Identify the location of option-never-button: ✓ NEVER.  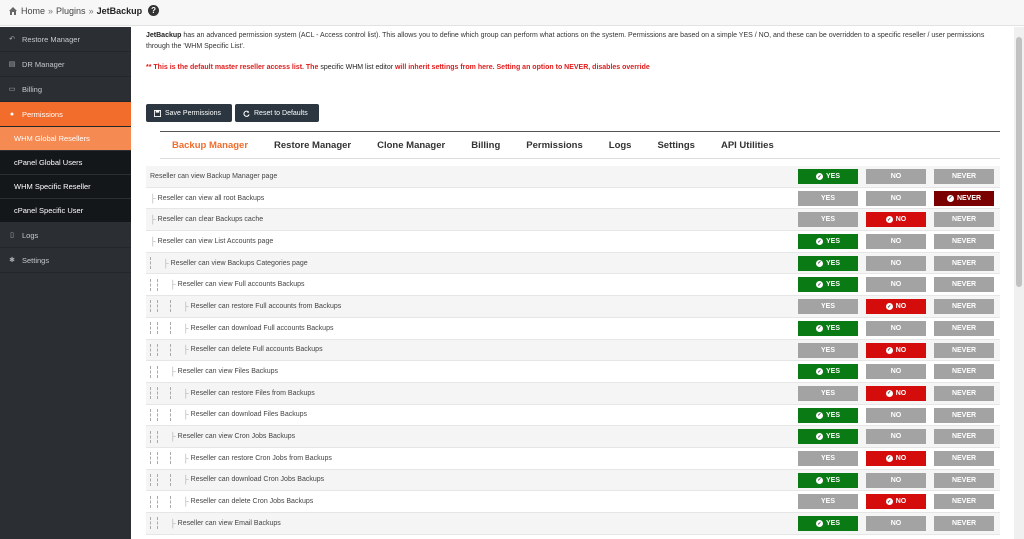
(964, 198).